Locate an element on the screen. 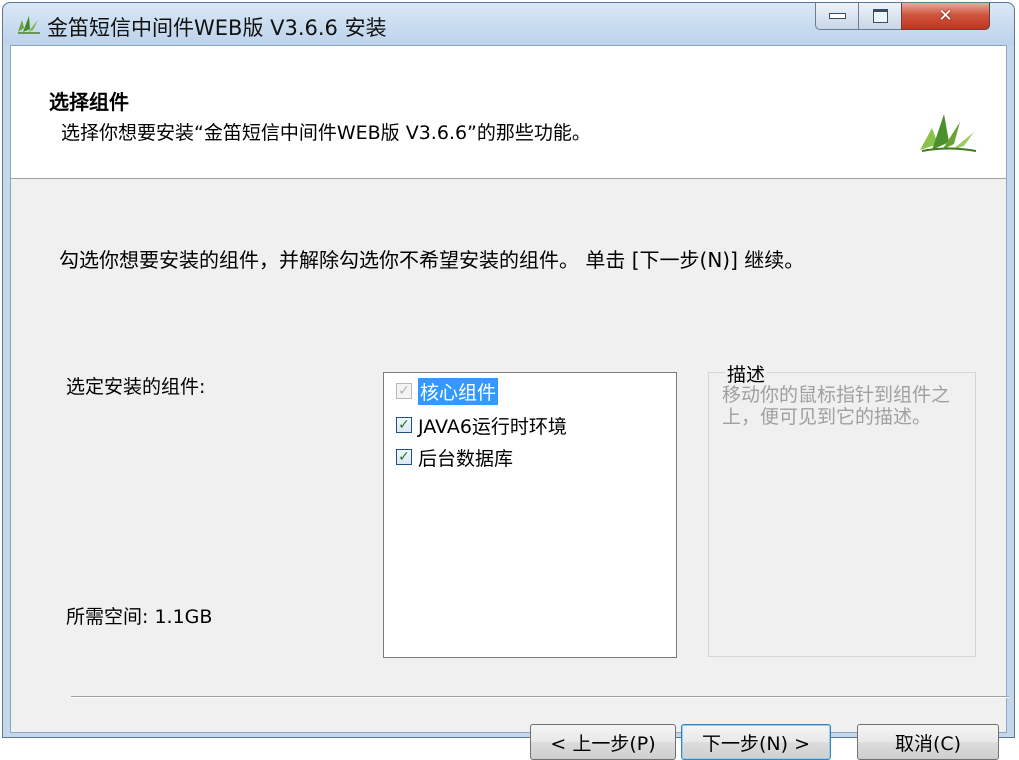 The width and height of the screenshot is (1019, 760). component-database: ✓ 后台数据库 is located at coordinates (454, 457).